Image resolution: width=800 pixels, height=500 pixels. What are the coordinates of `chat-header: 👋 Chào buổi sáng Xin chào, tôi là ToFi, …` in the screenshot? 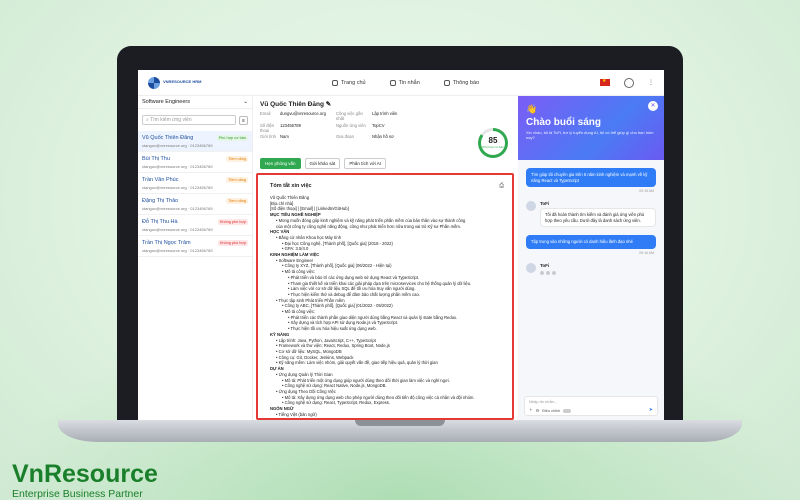 It's located at (591, 128).